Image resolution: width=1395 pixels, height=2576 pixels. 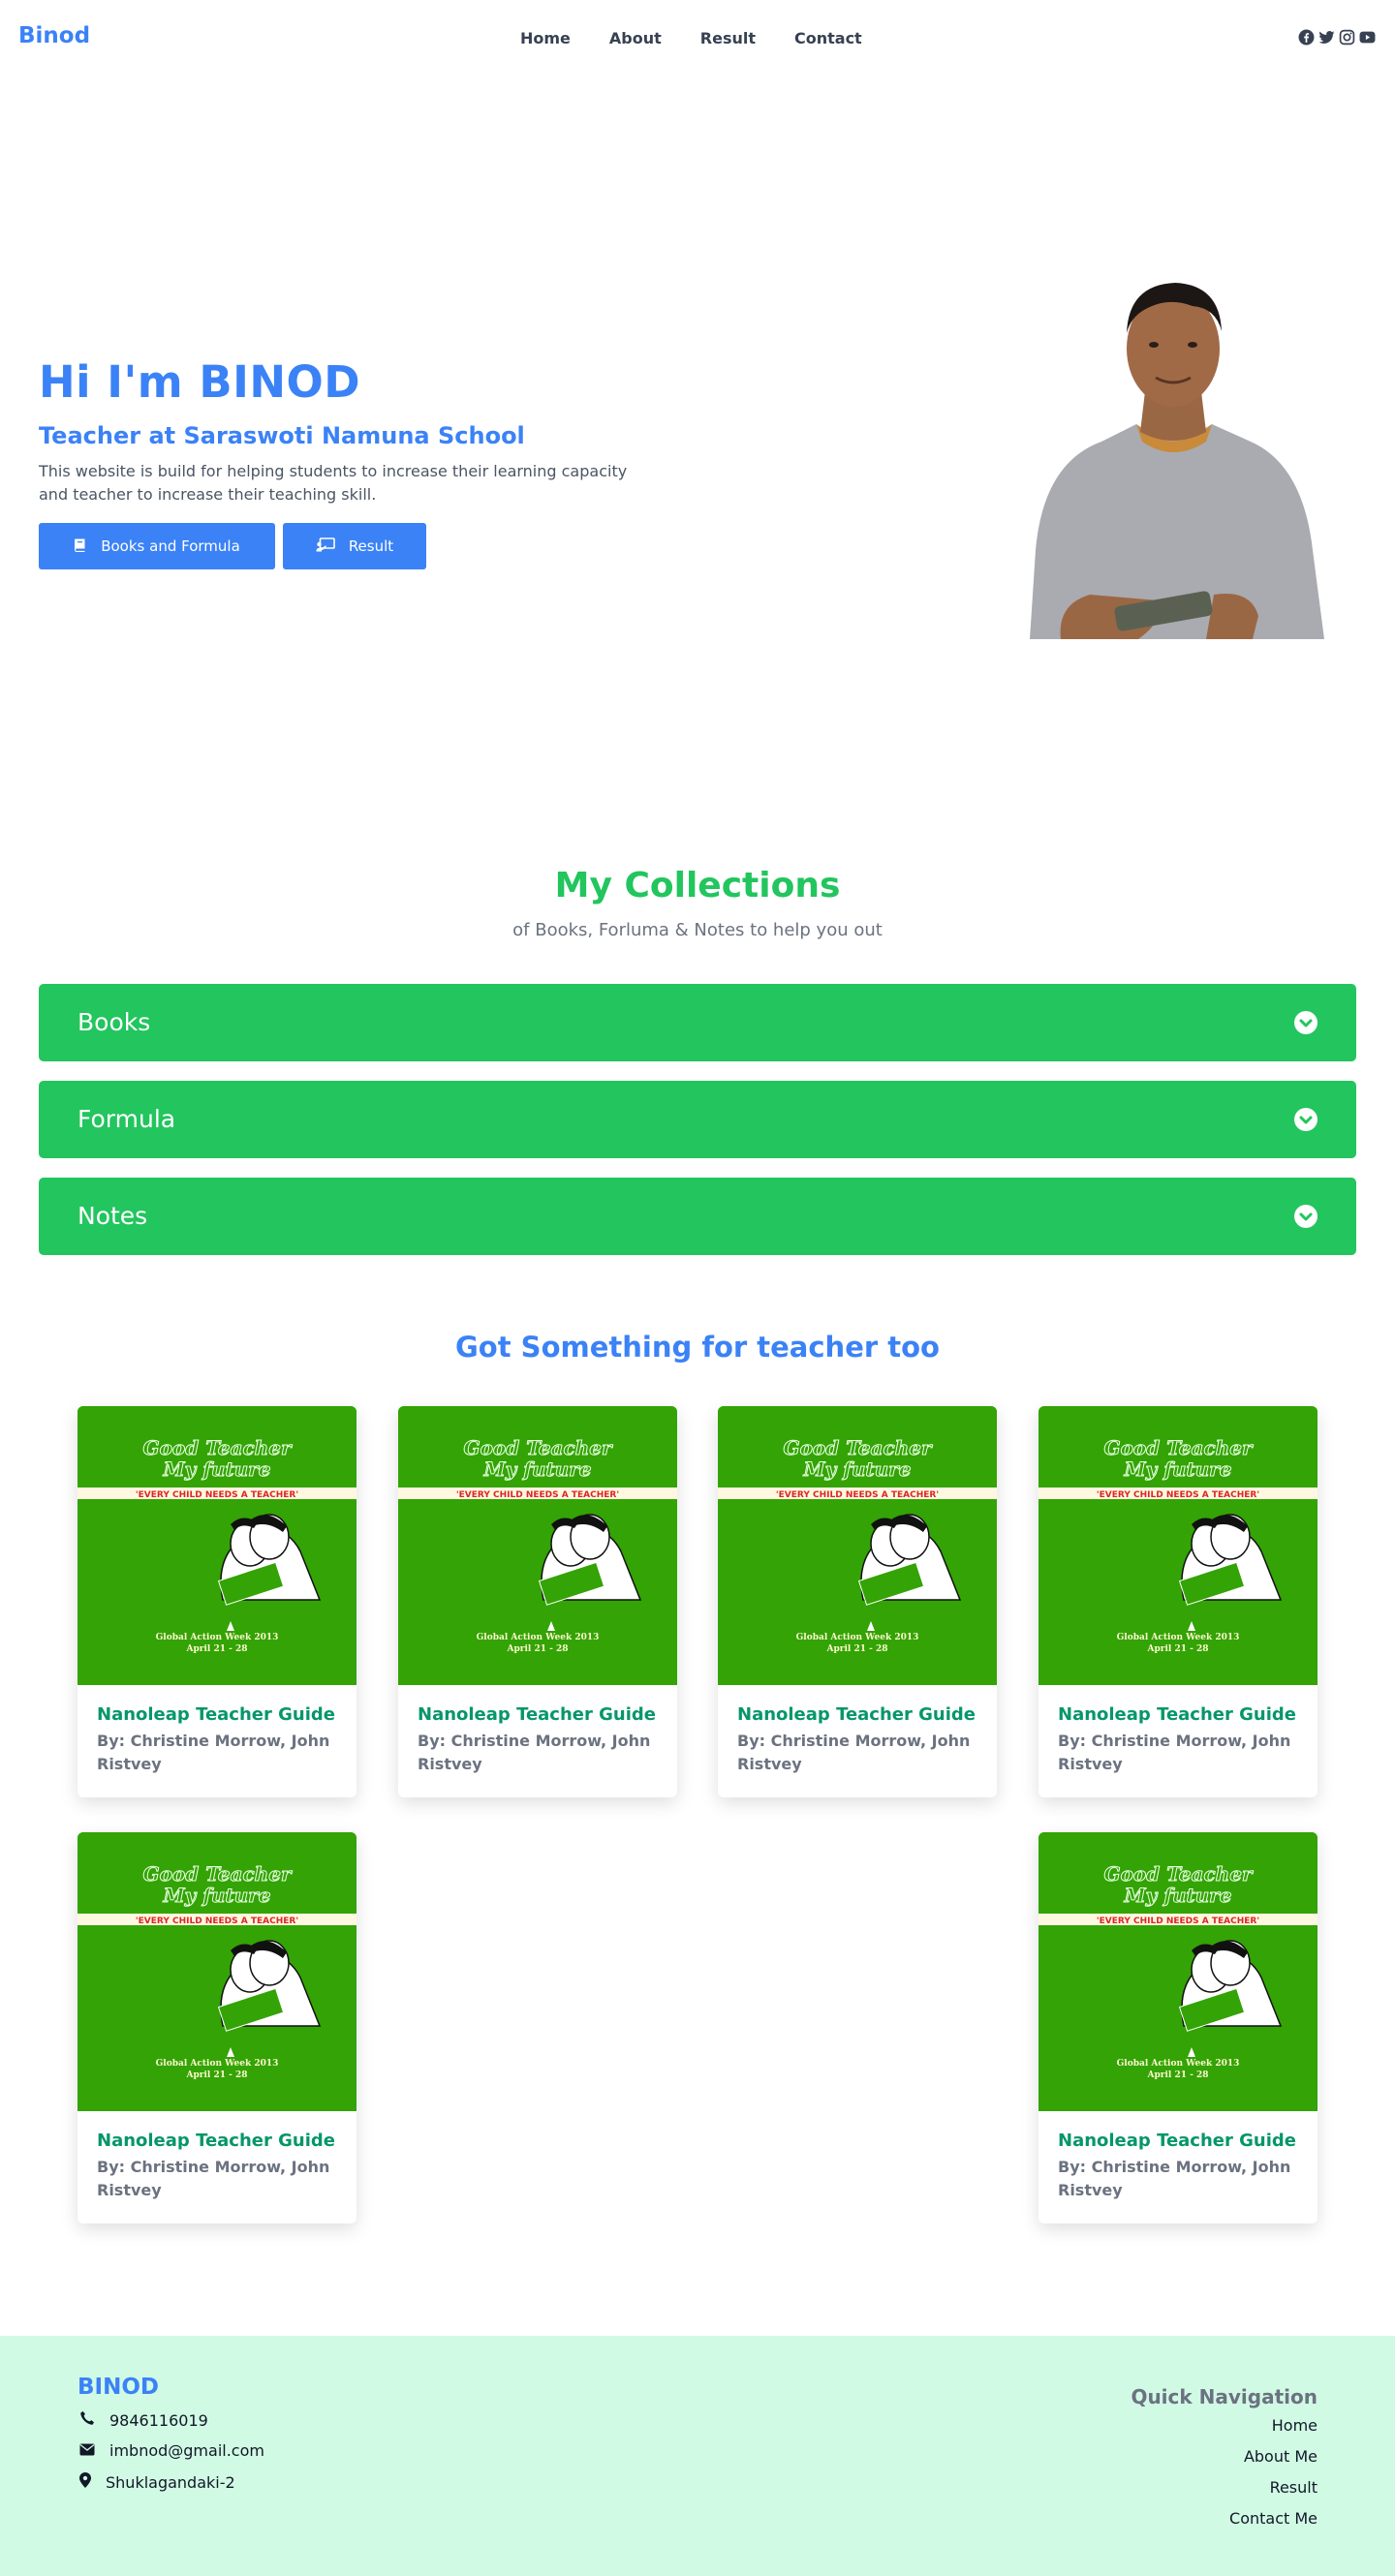 What do you see at coordinates (1281, 2456) in the screenshot?
I see `footer-link-about: About Me` at bounding box center [1281, 2456].